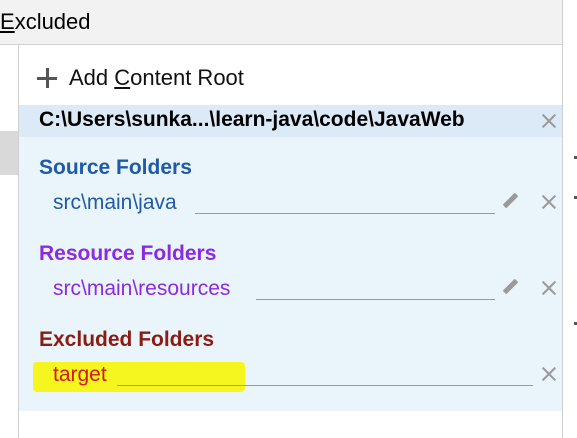 This screenshot has width=577, height=438. What do you see at coordinates (115, 202) in the screenshot?
I see `source-folder-name: src\main\java` at bounding box center [115, 202].